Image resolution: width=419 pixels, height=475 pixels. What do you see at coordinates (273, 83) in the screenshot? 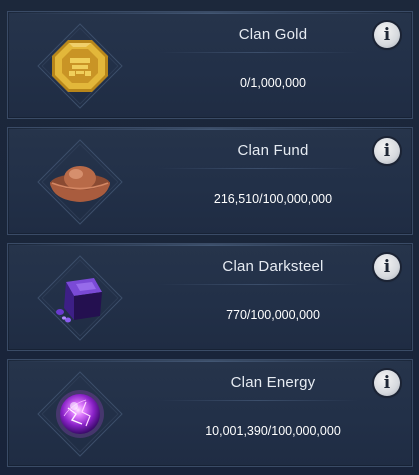
I see `resource-value: 0/1,000,000` at bounding box center [273, 83].